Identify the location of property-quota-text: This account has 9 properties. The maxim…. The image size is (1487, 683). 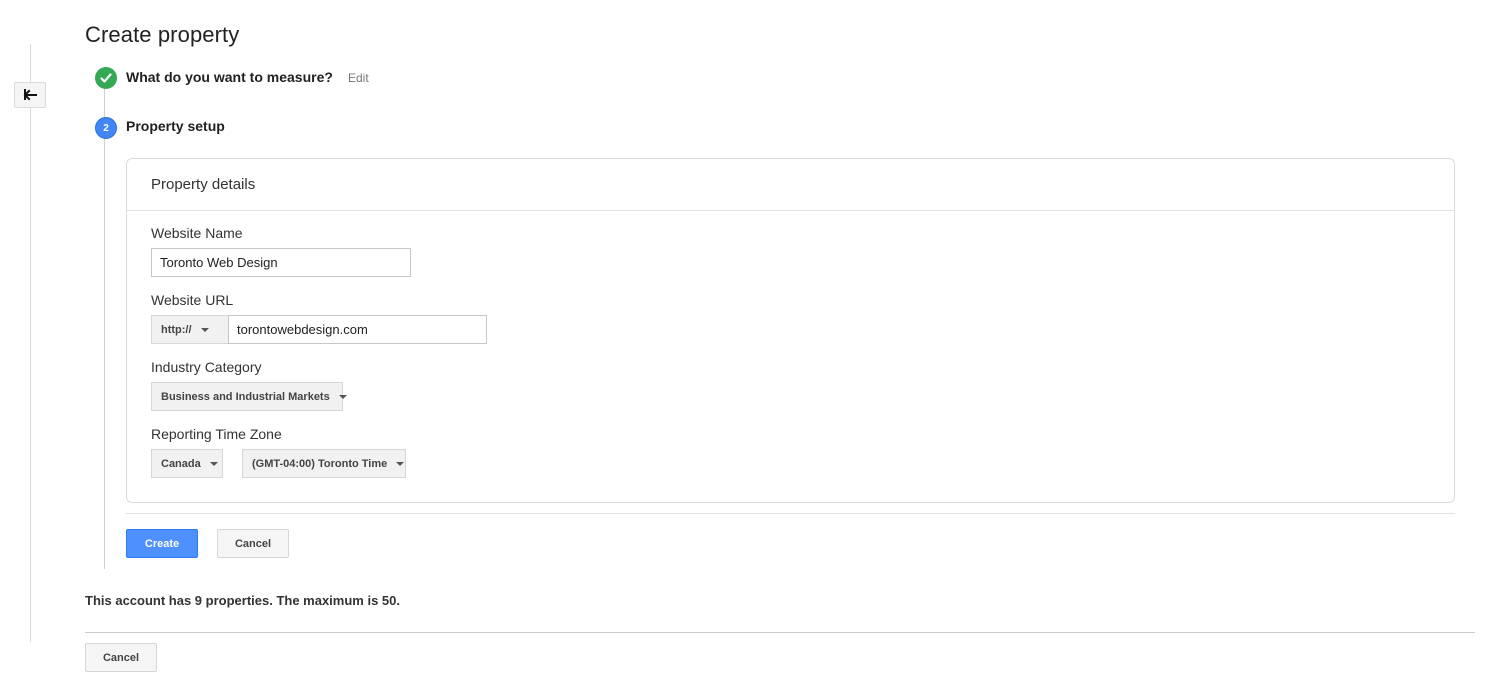
(242, 600).